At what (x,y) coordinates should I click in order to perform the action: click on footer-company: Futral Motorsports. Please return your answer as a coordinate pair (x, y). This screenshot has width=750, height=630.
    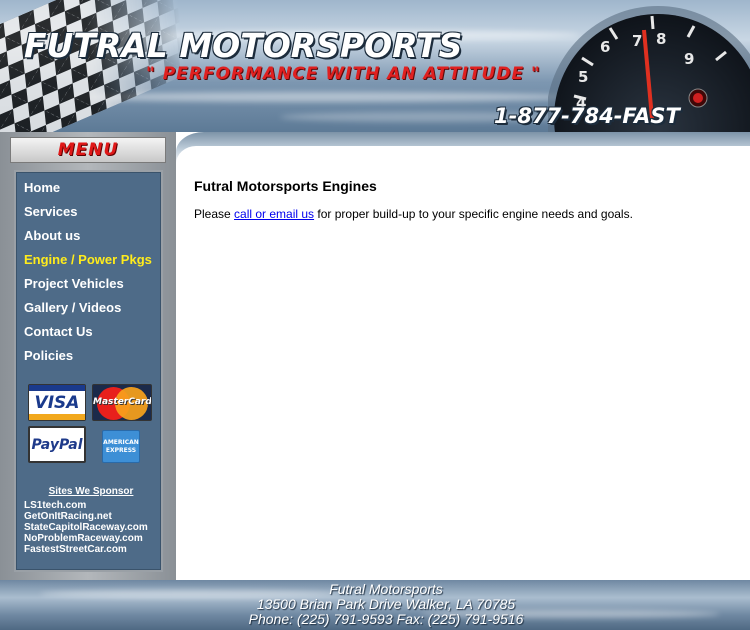
    Looking at the image, I should click on (386, 589).